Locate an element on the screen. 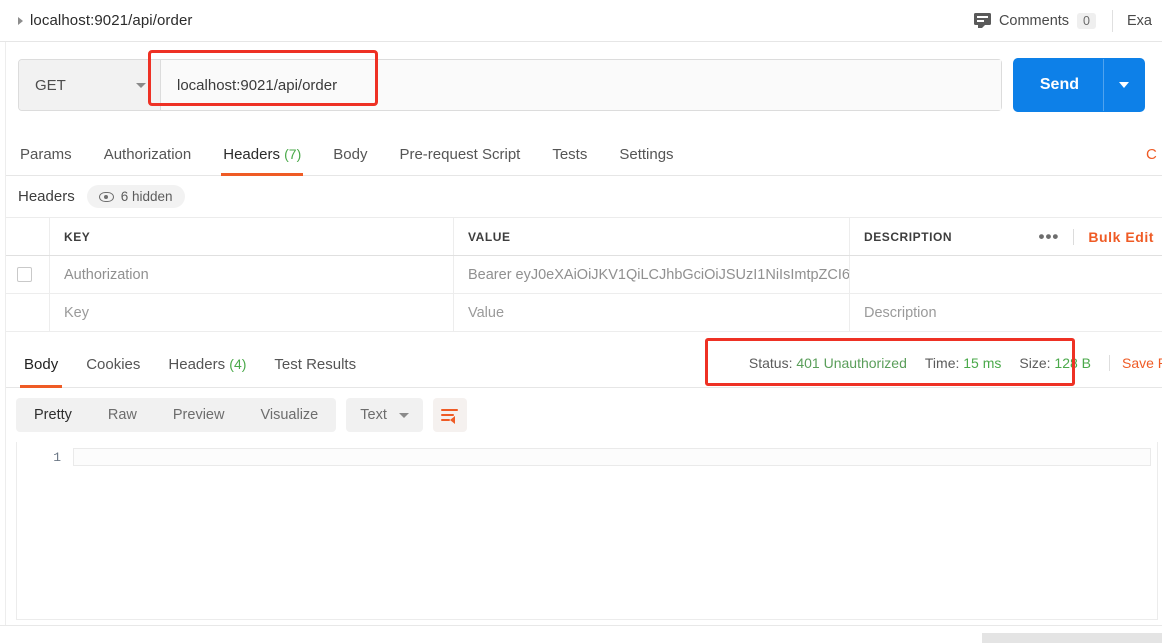 This screenshot has height=643, width=1162. top-breadcrumb-bar: localhost:9021/api/order Comments 0 Exa is located at coordinates (581, 21).